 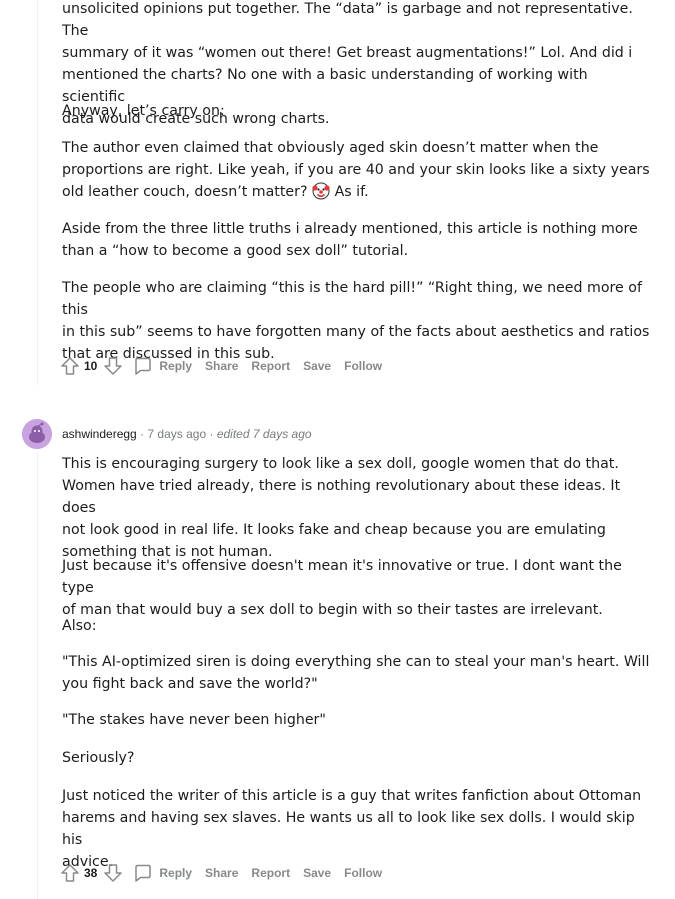 I want to click on clown-face-emoji-icon, so click(x=321, y=191).